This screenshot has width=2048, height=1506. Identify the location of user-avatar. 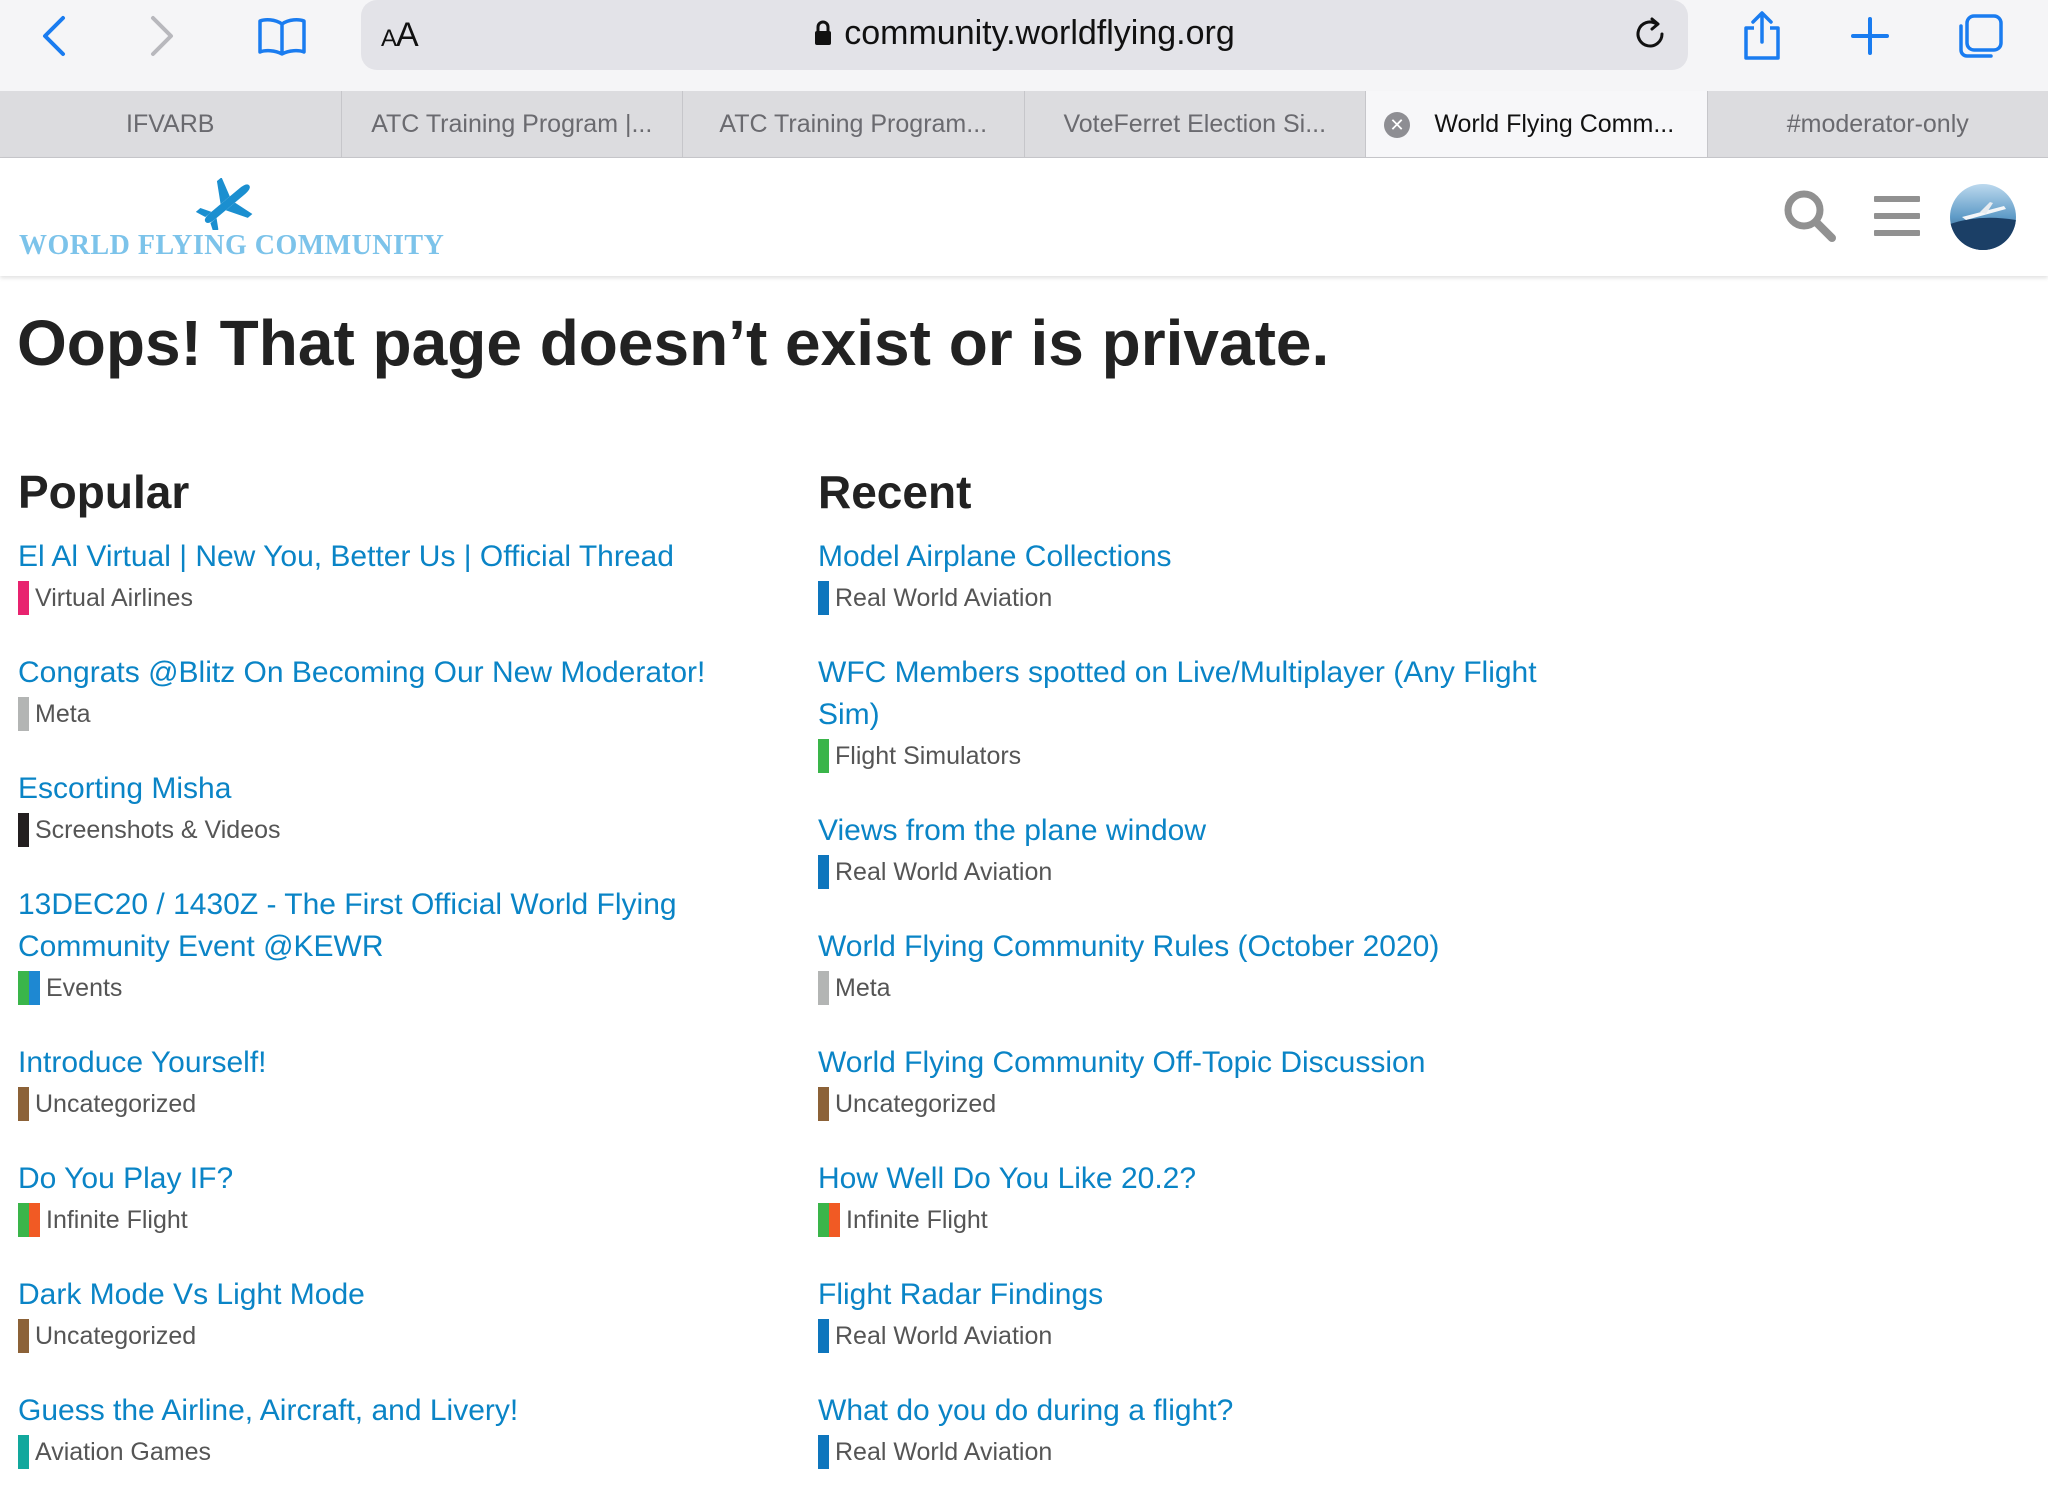
(1983, 217).